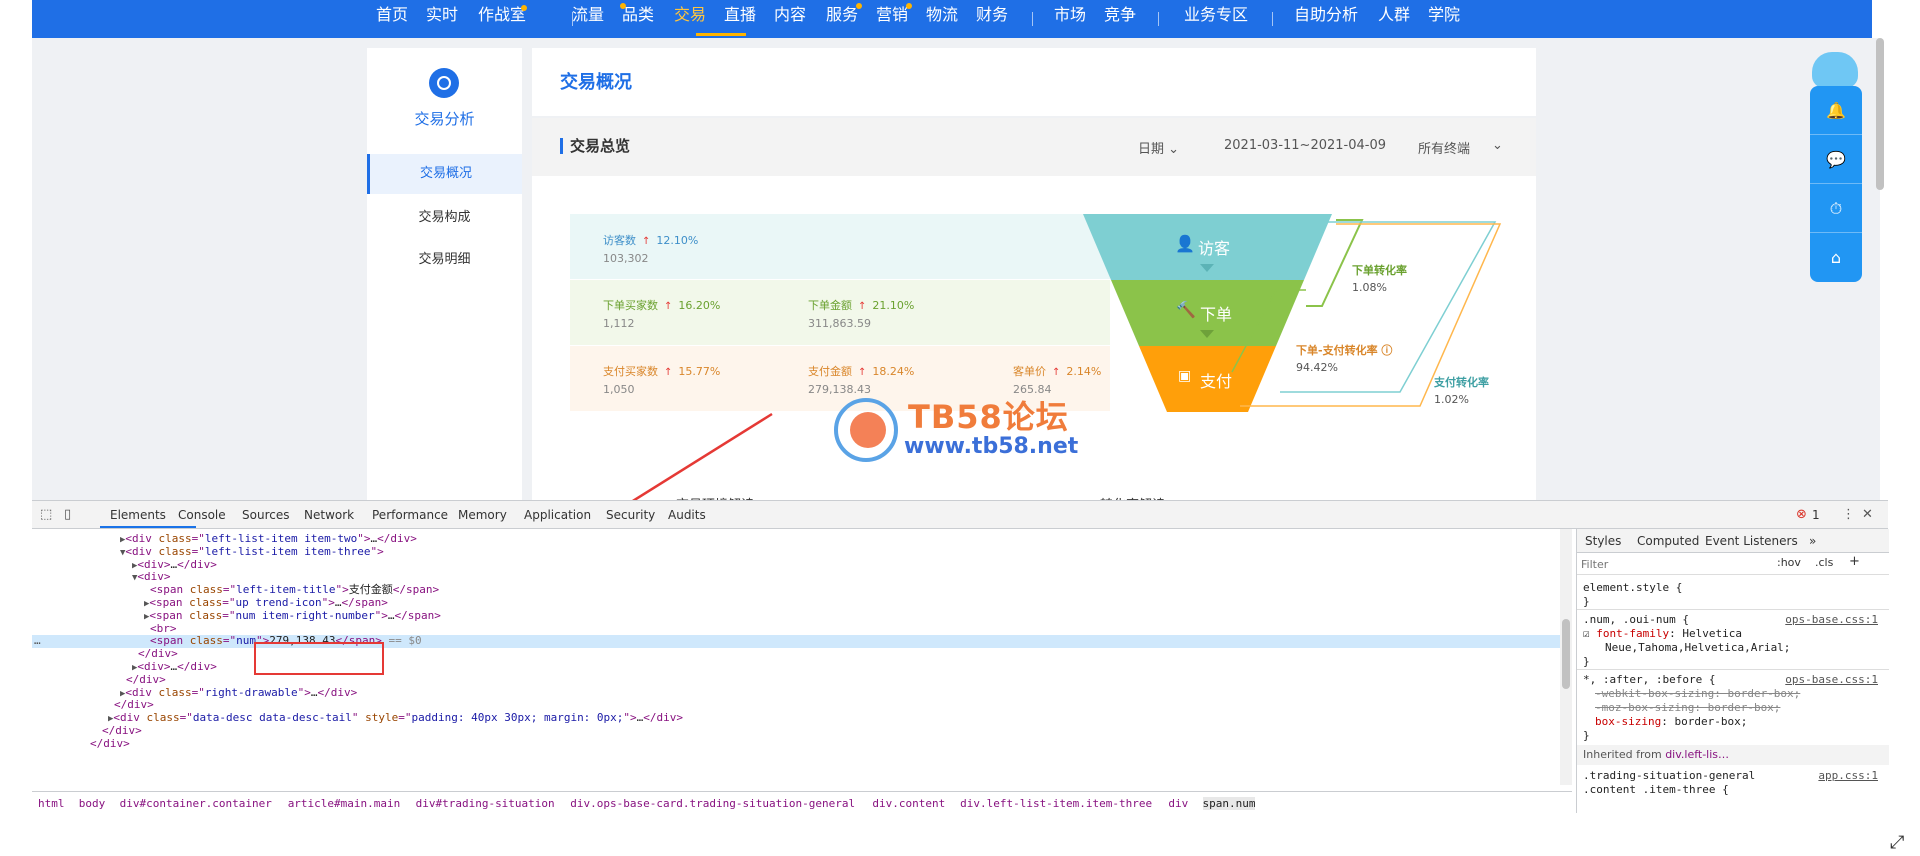  What do you see at coordinates (67, 514) in the screenshot?
I see `device-toolbar-icon: ▯` at bounding box center [67, 514].